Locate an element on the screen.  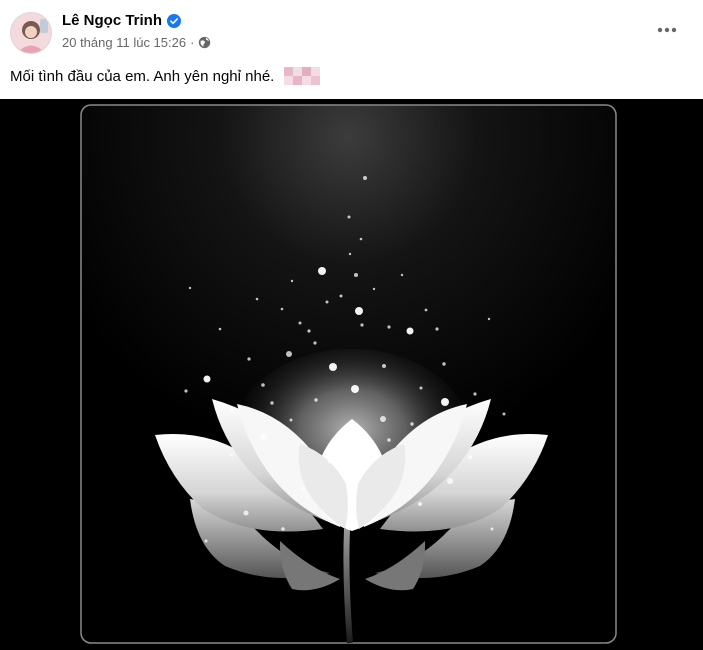
post-timestamp: 20 tháng 11 lúc 15:26 is located at coordinates (124, 42).